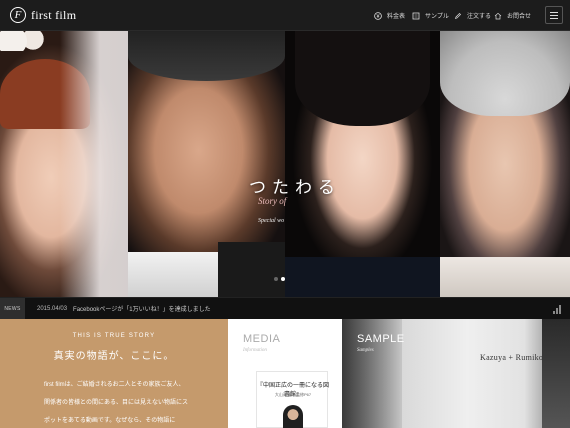 Image resolution: width=570 pixels, height=428 pixels. I want to click on sample-photo-figure, so click(556, 373).